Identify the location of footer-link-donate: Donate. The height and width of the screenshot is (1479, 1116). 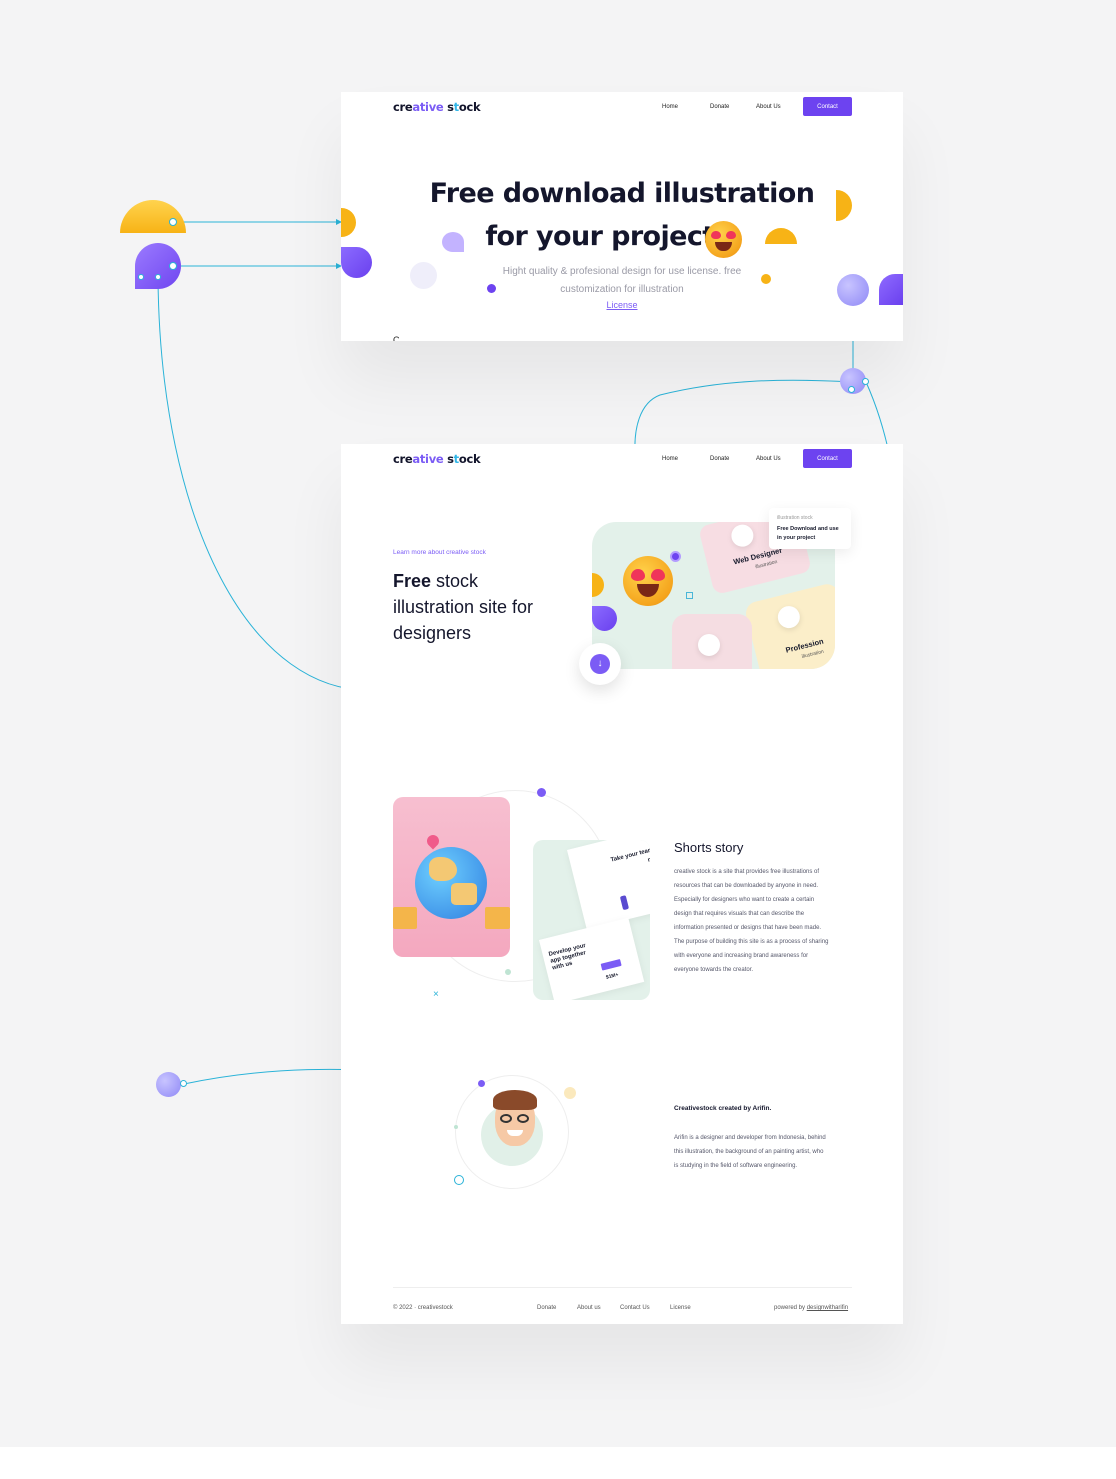
(546, 1308).